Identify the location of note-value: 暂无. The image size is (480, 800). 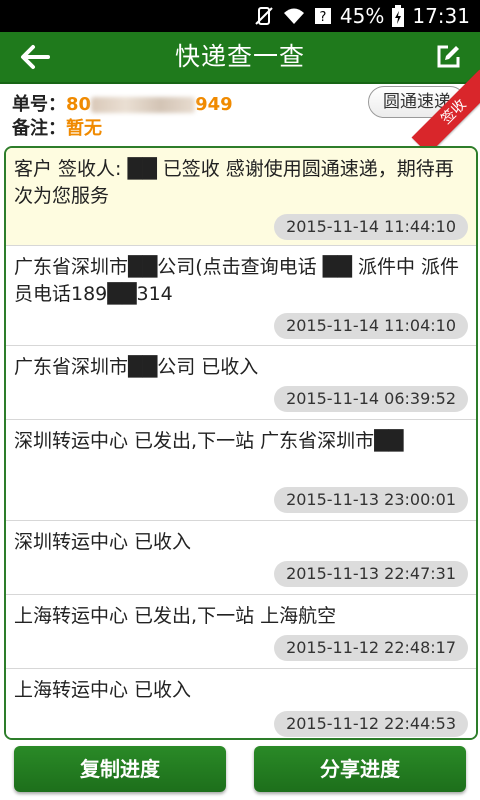
(84, 128).